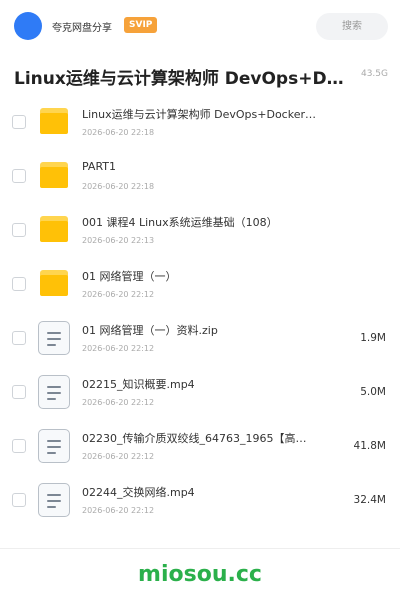 The width and height of the screenshot is (400, 600). I want to click on file-name: 02230_传输介质双绞线_64763_1965【高清】.mp4, so click(199, 438).